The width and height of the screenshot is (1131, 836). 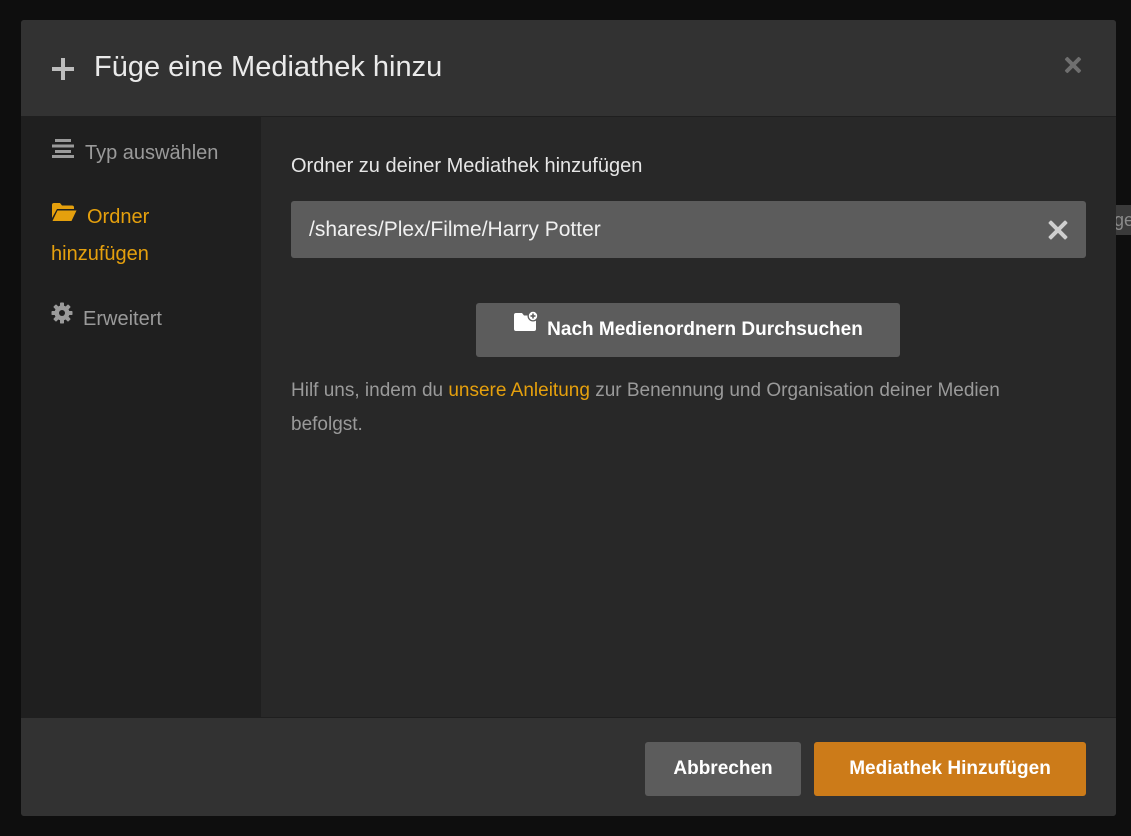 I want to click on background-text-fragment: ge, so click(x=1123, y=220).